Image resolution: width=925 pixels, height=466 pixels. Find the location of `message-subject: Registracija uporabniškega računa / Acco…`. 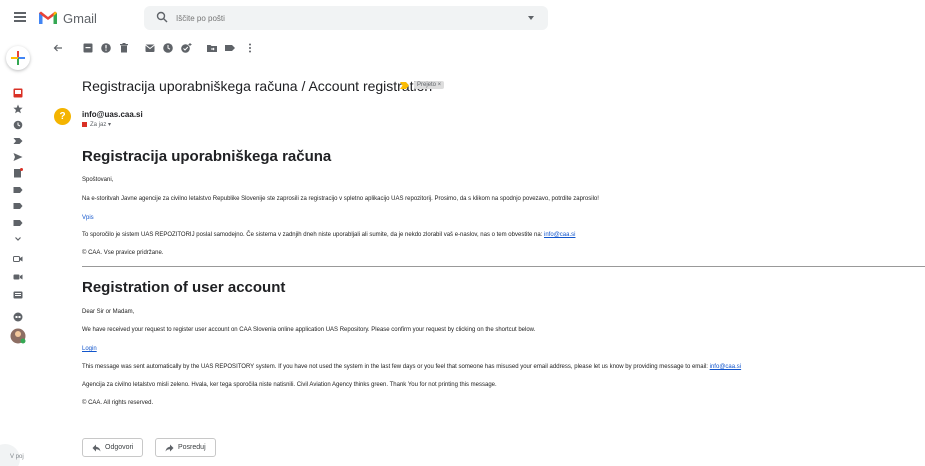

message-subject: Registracija uporabniškega računa / Acco… is located at coordinates (257, 86).